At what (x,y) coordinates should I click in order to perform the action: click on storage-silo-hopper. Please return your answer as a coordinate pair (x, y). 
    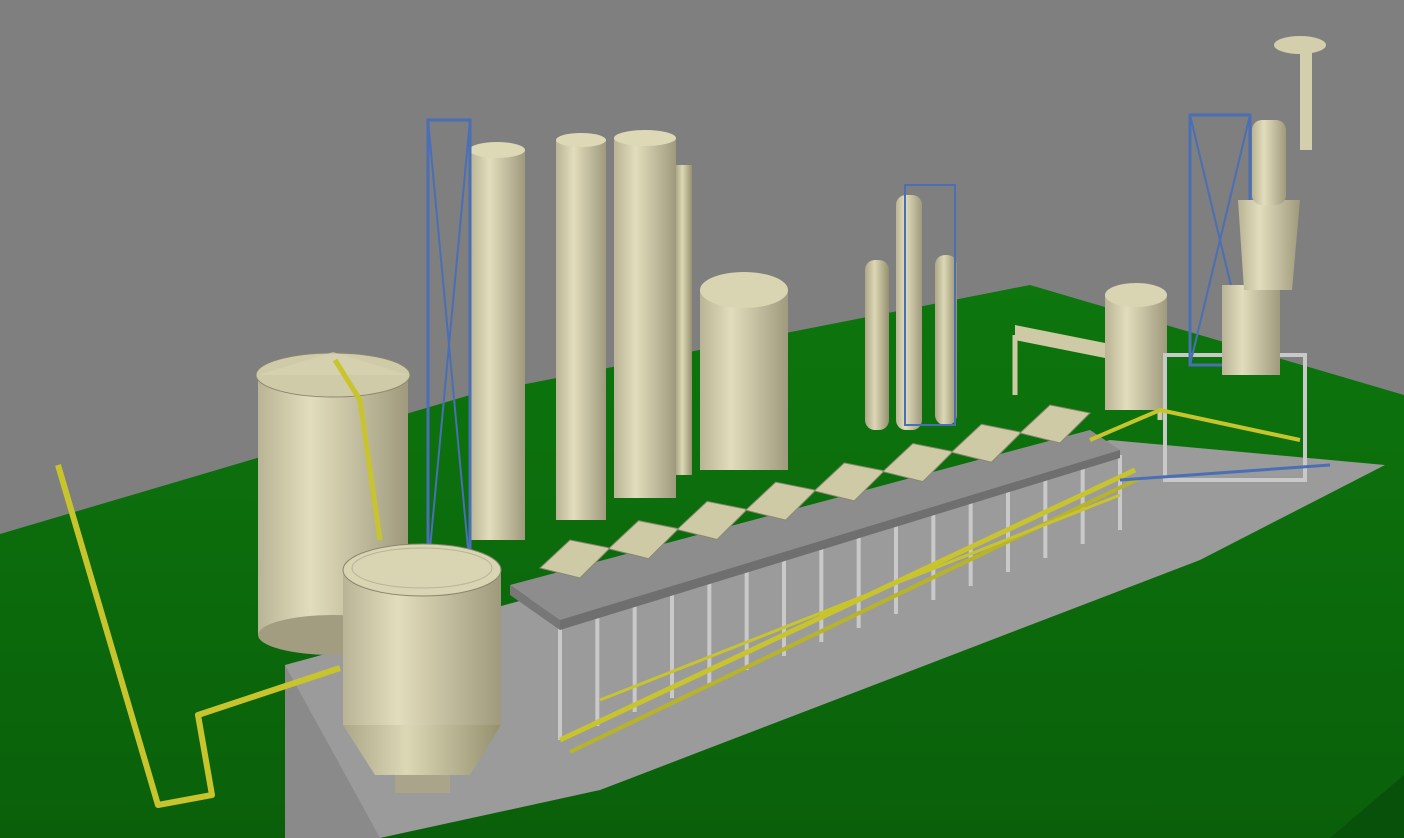
    Looking at the image, I should click on (422, 668).